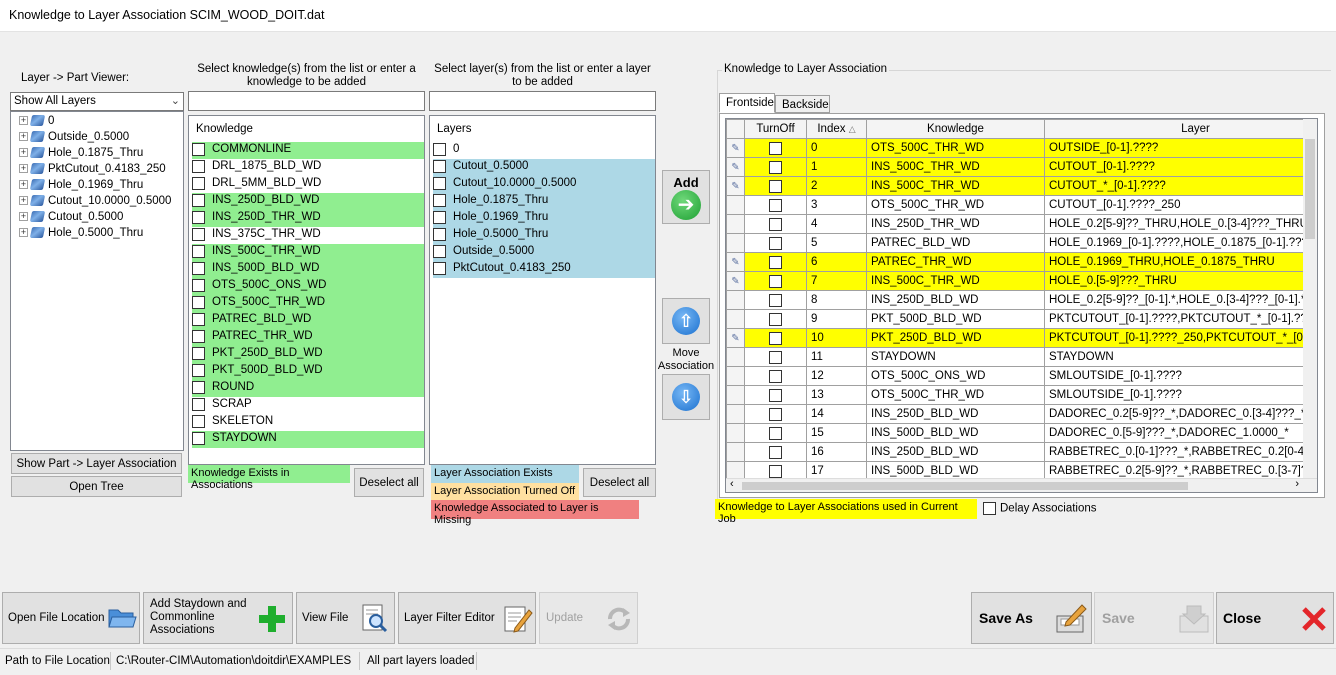  Describe the element at coordinates (989, 508) in the screenshot. I see `delay-checkbox-box` at that location.